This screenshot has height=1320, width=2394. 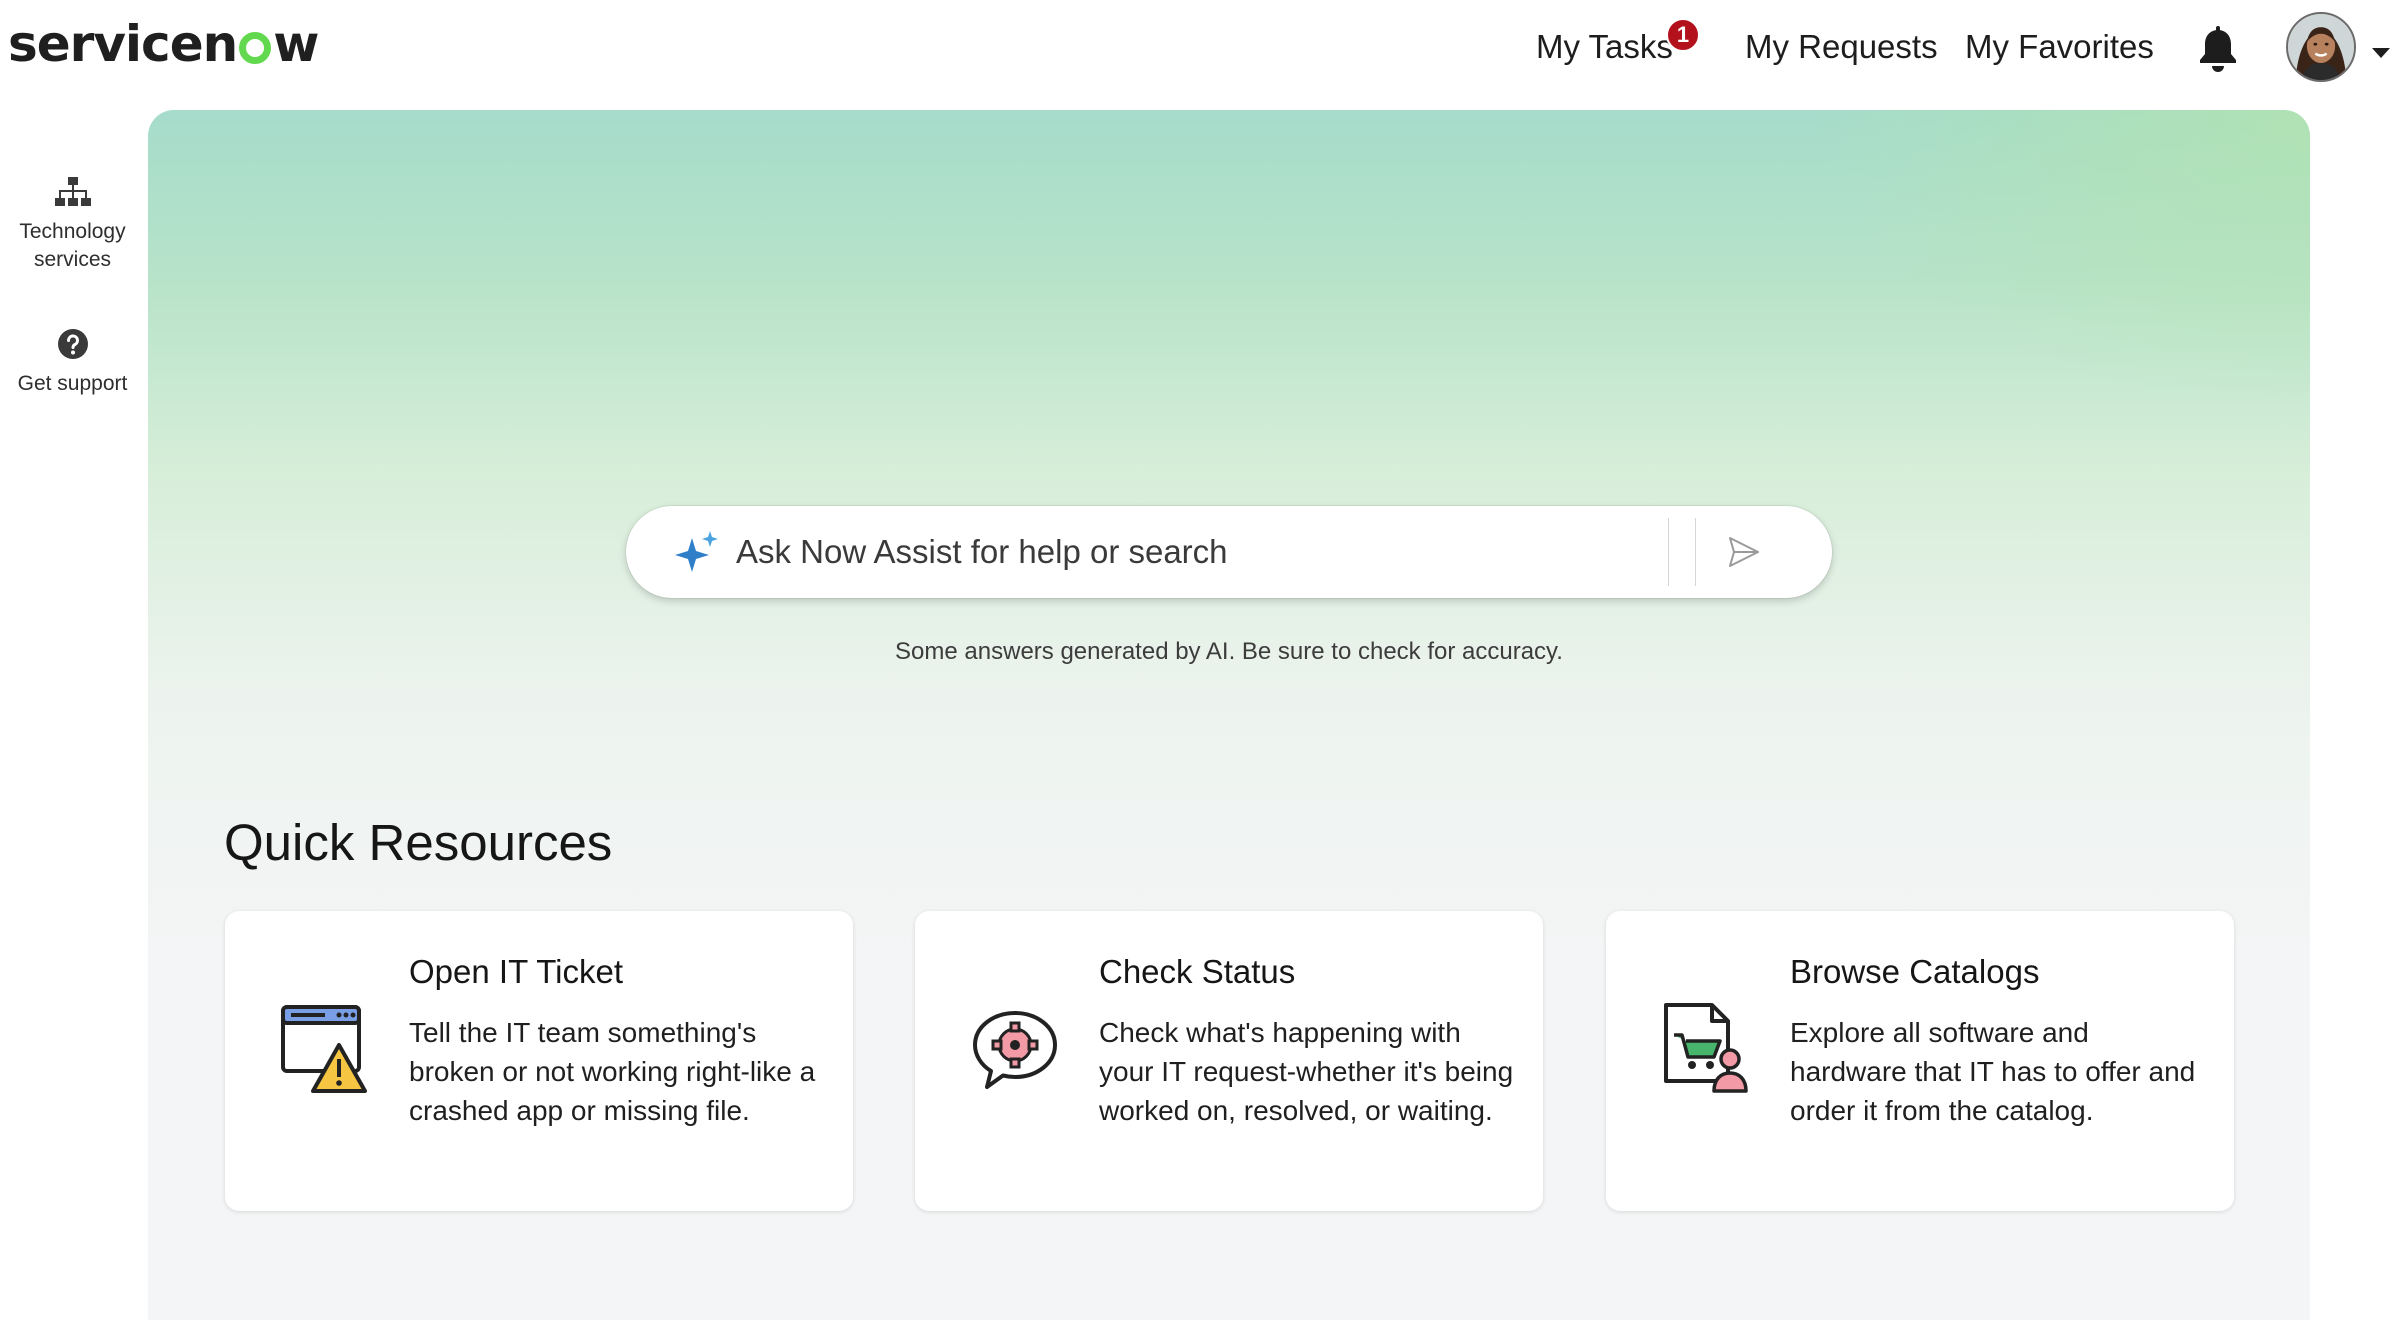 I want to click on question-circle-icon, so click(x=72, y=344).